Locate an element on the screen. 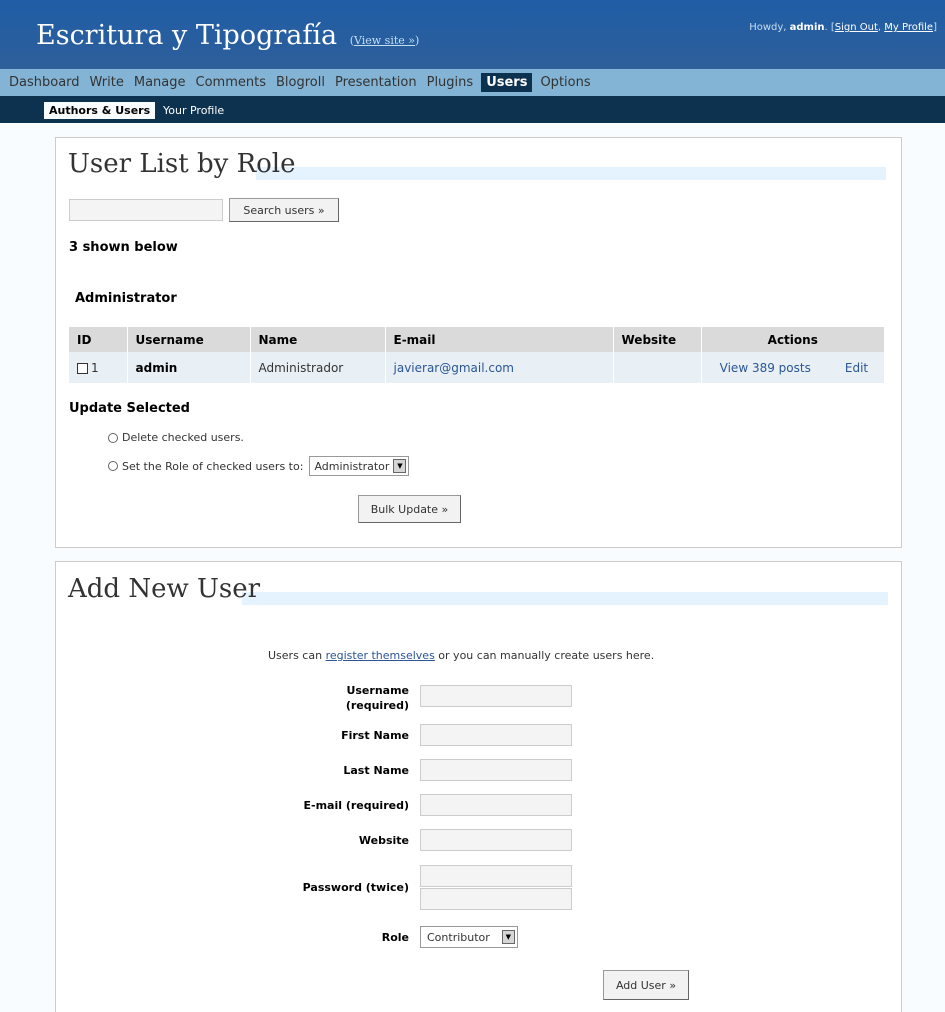  first-name-label: First Name is located at coordinates (375, 735).